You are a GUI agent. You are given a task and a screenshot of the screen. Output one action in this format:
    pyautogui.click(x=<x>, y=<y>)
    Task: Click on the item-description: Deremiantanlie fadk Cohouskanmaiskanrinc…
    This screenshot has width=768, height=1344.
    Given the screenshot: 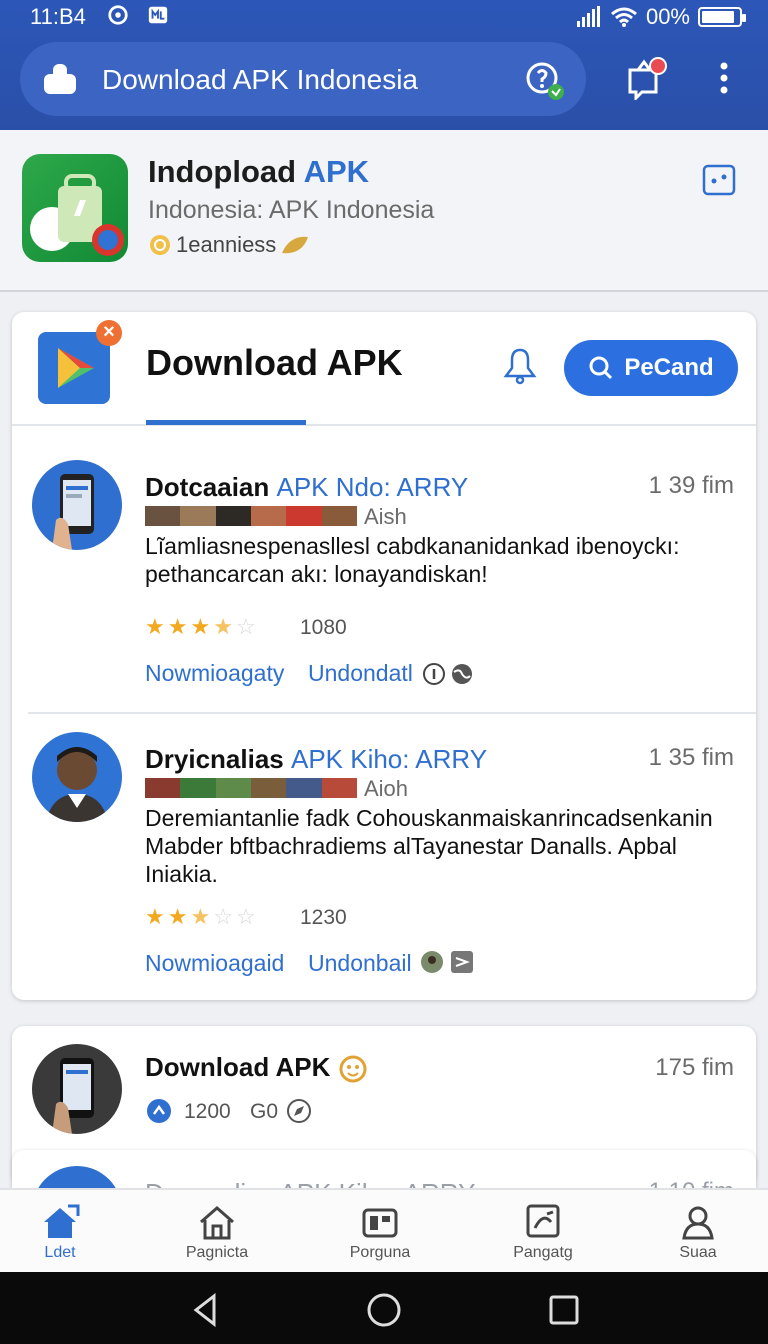 What is the action you would take?
    pyautogui.click(x=429, y=846)
    